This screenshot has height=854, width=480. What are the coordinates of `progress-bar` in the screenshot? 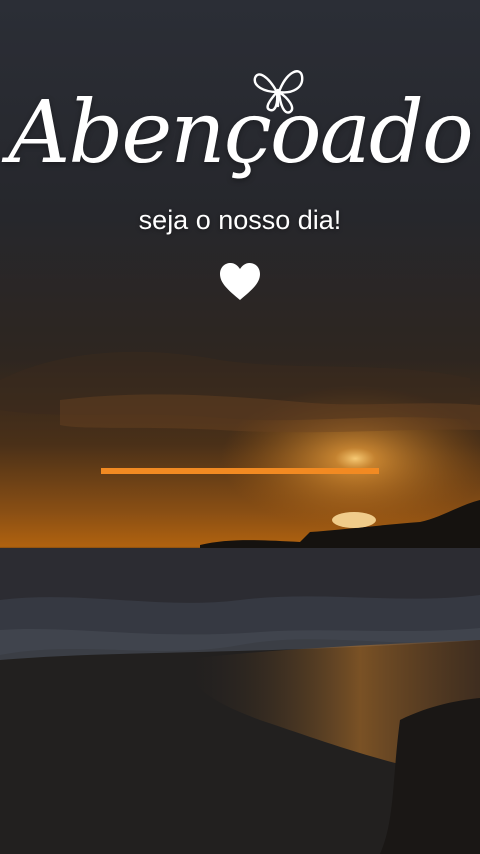 It's located at (240, 471).